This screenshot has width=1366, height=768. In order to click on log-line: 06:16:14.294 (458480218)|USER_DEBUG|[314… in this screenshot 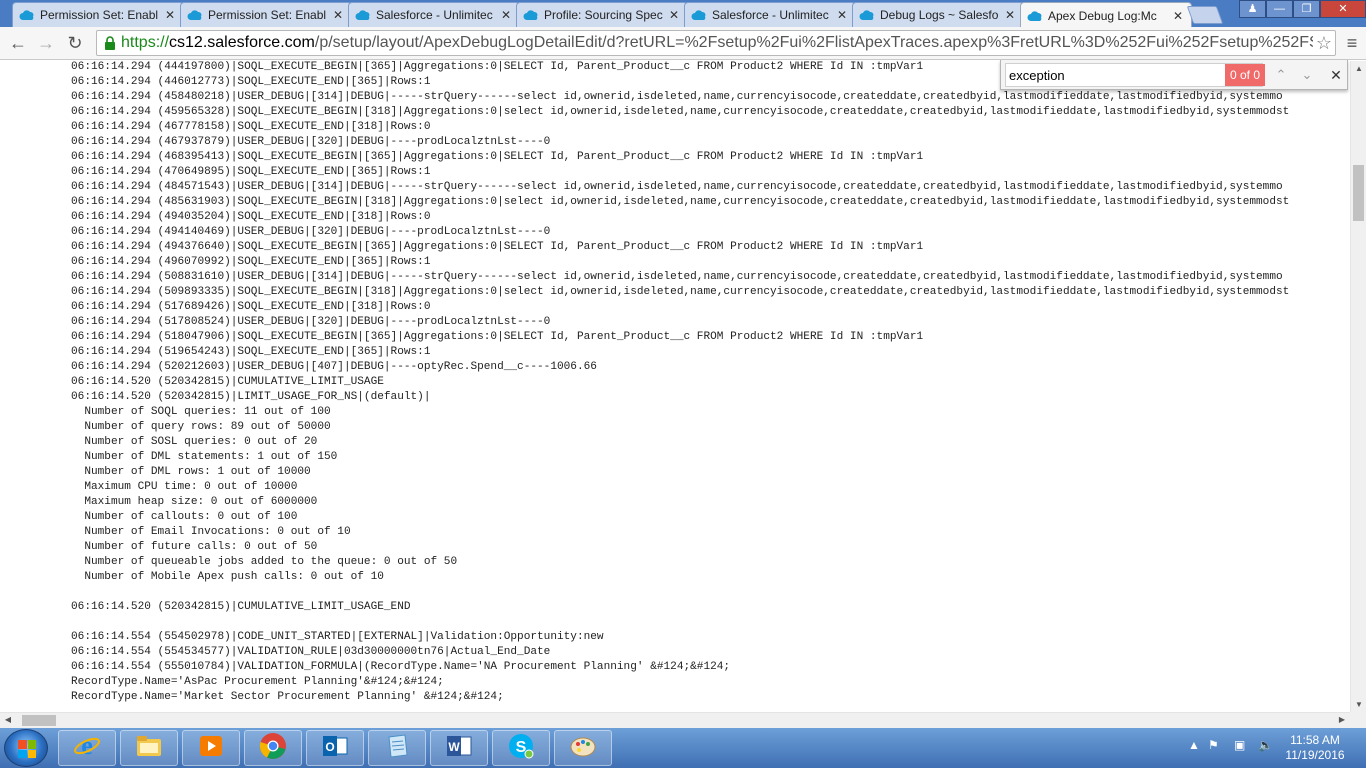, I will do `click(677, 97)`.